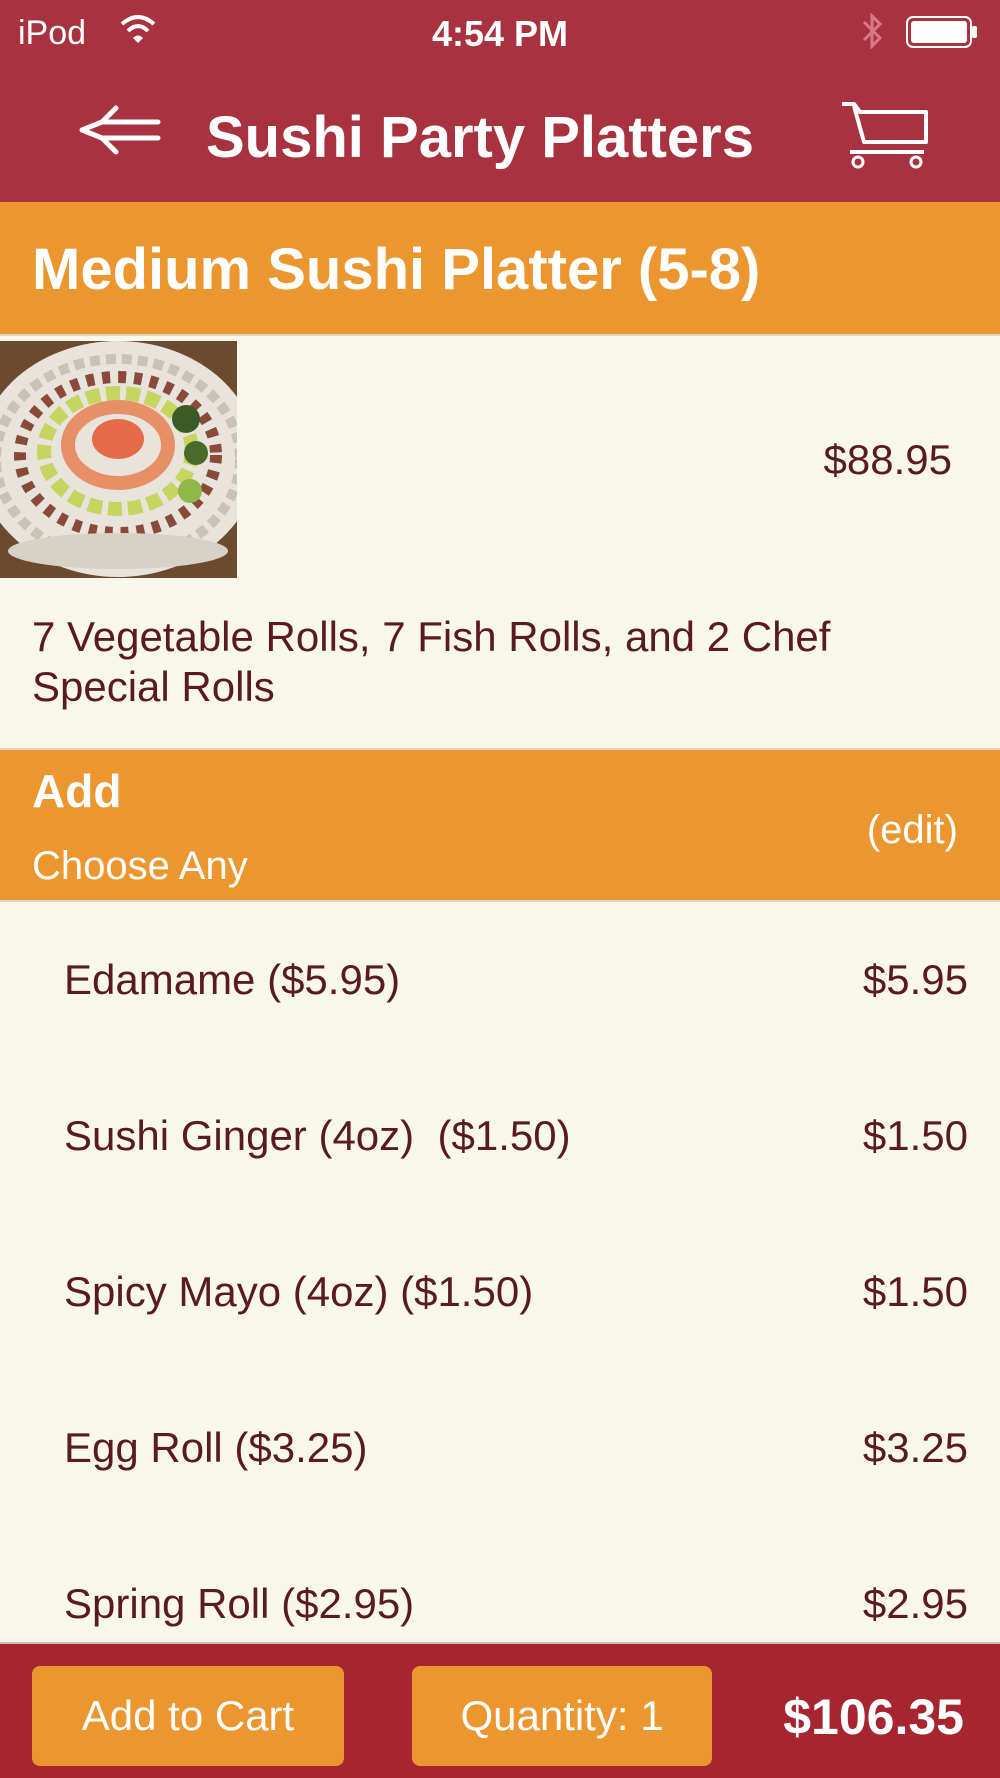 The image size is (1000, 1778). What do you see at coordinates (480, 137) in the screenshot?
I see `page-title: Sushi Party Platters` at bounding box center [480, 137].